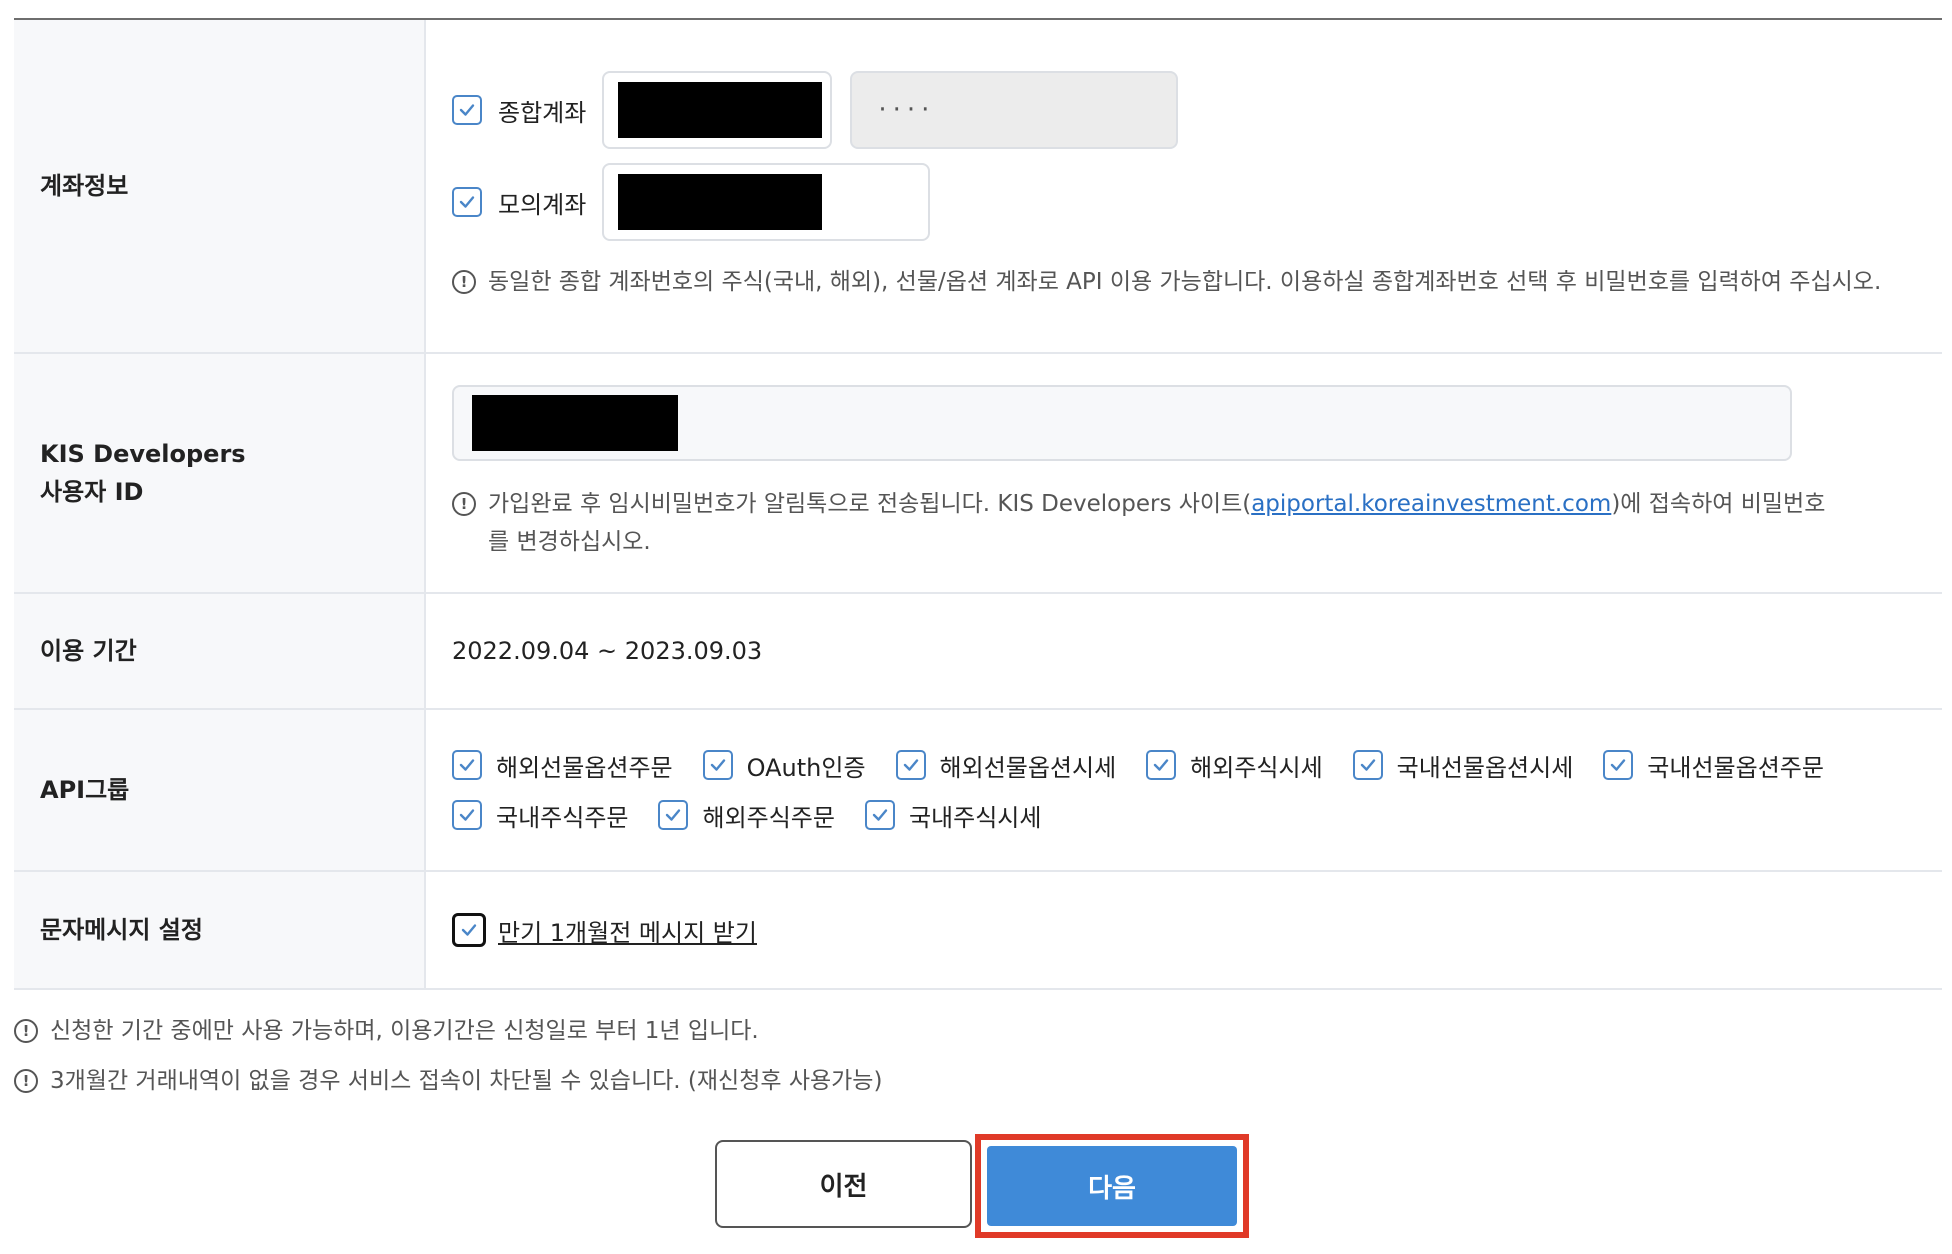 Image resolution: width=1952 pixels, height=1254 pixels. Describe the element at coordinates (1014, 110) in the screenshot. I see `account-password-field: ····` at that location.